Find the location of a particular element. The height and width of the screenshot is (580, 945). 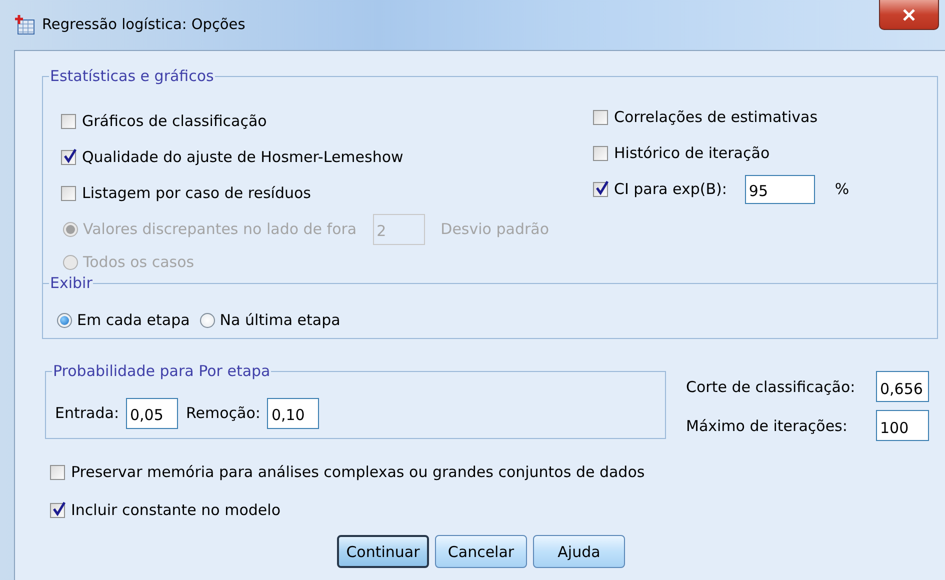

input-field: 95 is located at coordinates (779, 189).